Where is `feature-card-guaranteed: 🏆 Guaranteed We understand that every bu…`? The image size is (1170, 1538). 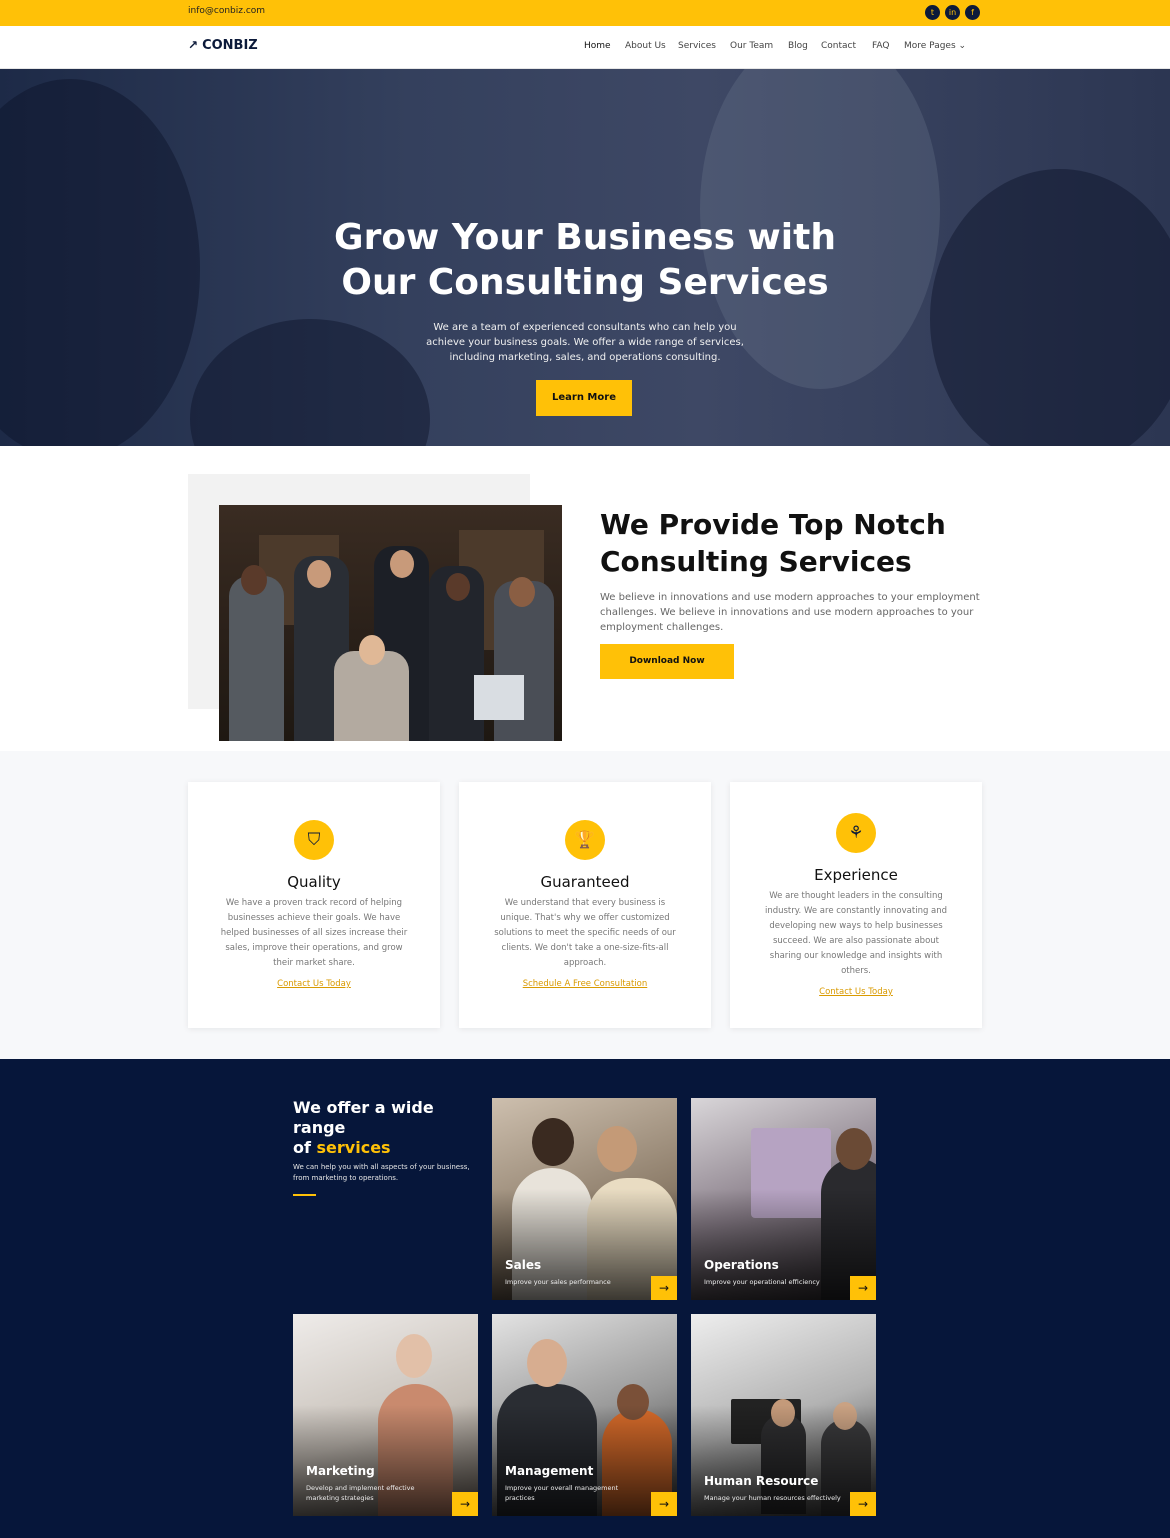
feature-card-guaranteed: 🏆 Guaranteed We understand that every bu… is located at coordinates (585, 905).